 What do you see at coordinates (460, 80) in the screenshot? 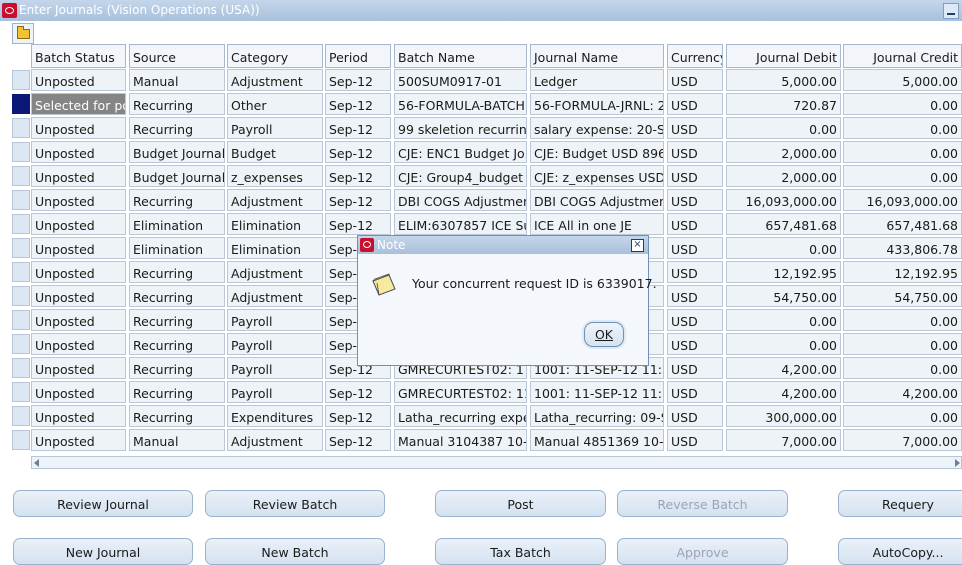
I see `cell-batch: 500SUM0917-01` at bounding box center [460, 80].